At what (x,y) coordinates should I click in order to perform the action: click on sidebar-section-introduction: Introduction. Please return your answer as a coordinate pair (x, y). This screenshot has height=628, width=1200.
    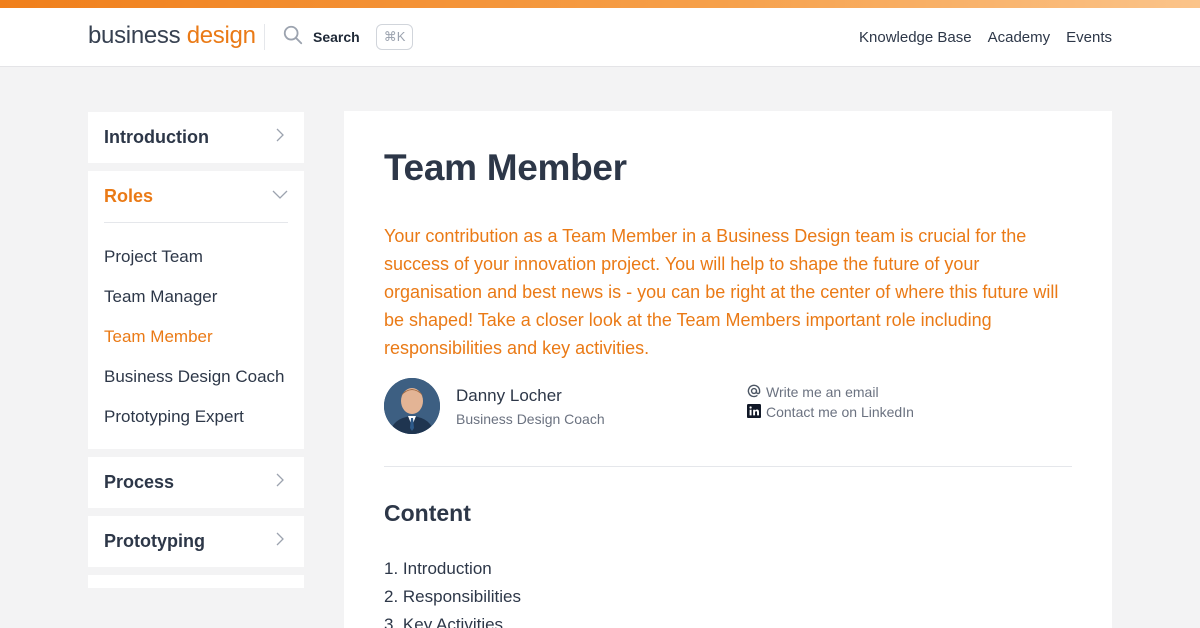
    Looking at the image, I should click on (196, 137).